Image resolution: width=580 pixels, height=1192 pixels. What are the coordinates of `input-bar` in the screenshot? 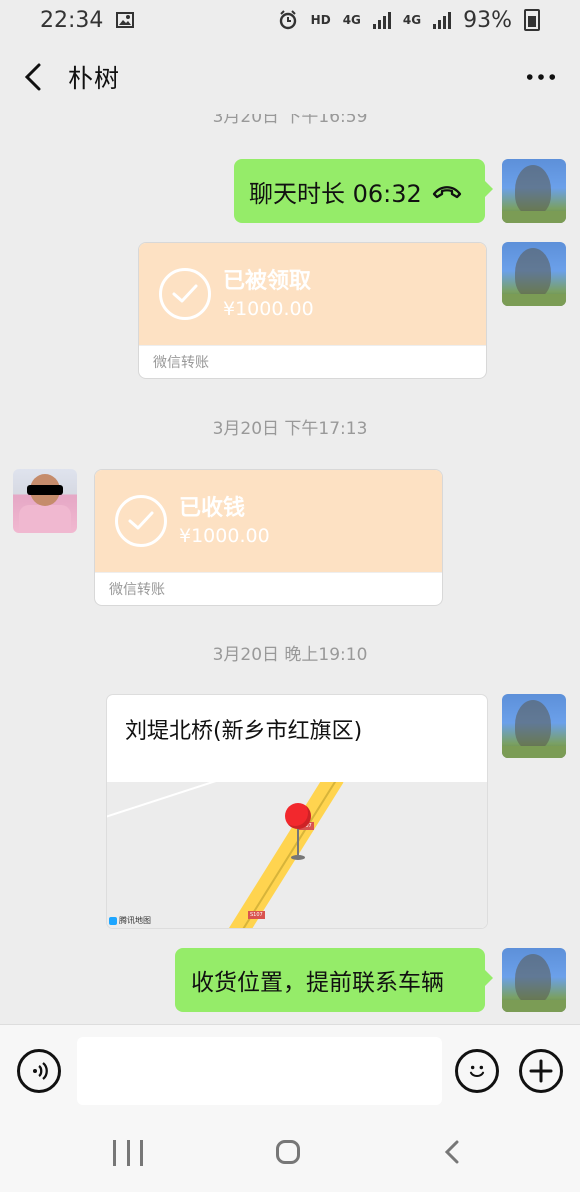 It's located at (290, 1068).